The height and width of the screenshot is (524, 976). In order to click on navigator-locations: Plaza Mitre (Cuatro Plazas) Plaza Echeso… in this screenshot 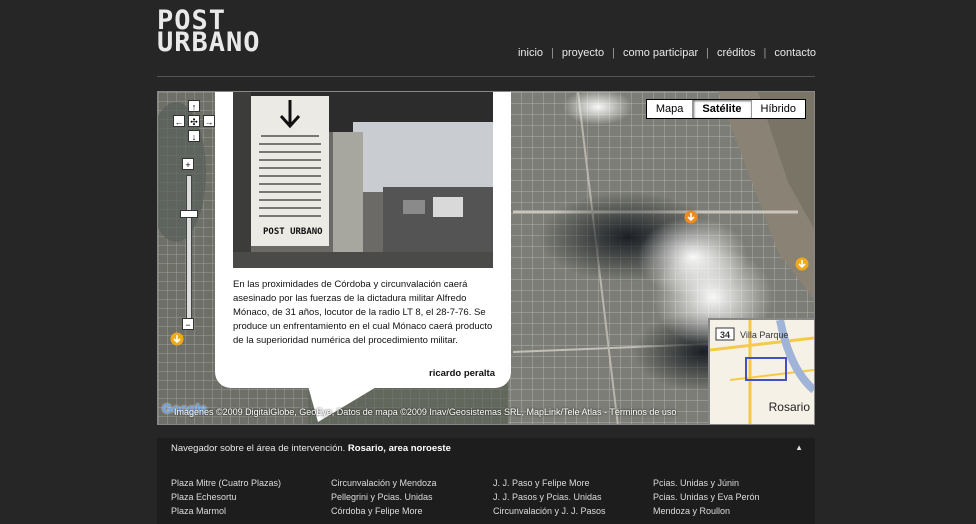, I will do `click(486, 492)`.